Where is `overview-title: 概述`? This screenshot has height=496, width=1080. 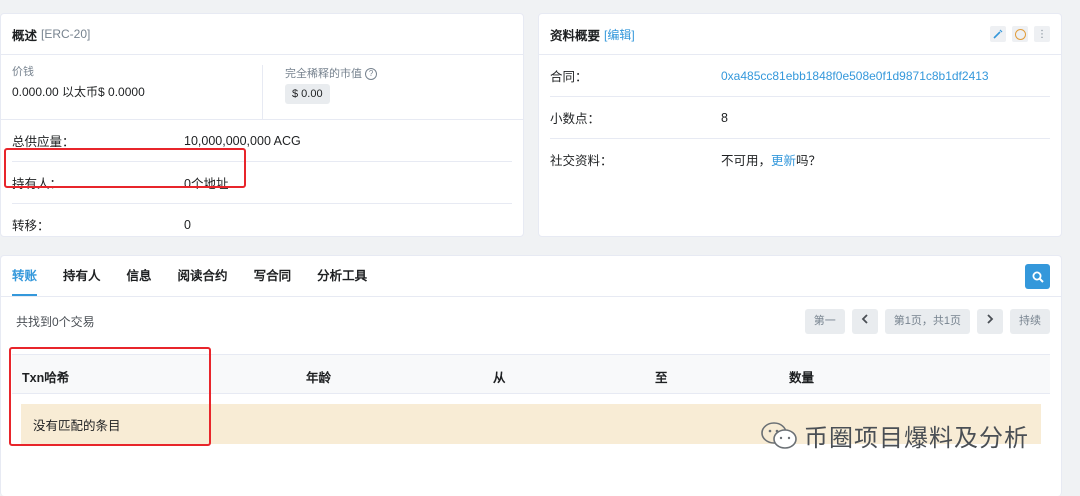 overview-title: 概述 is located at coordinates (25, 35).